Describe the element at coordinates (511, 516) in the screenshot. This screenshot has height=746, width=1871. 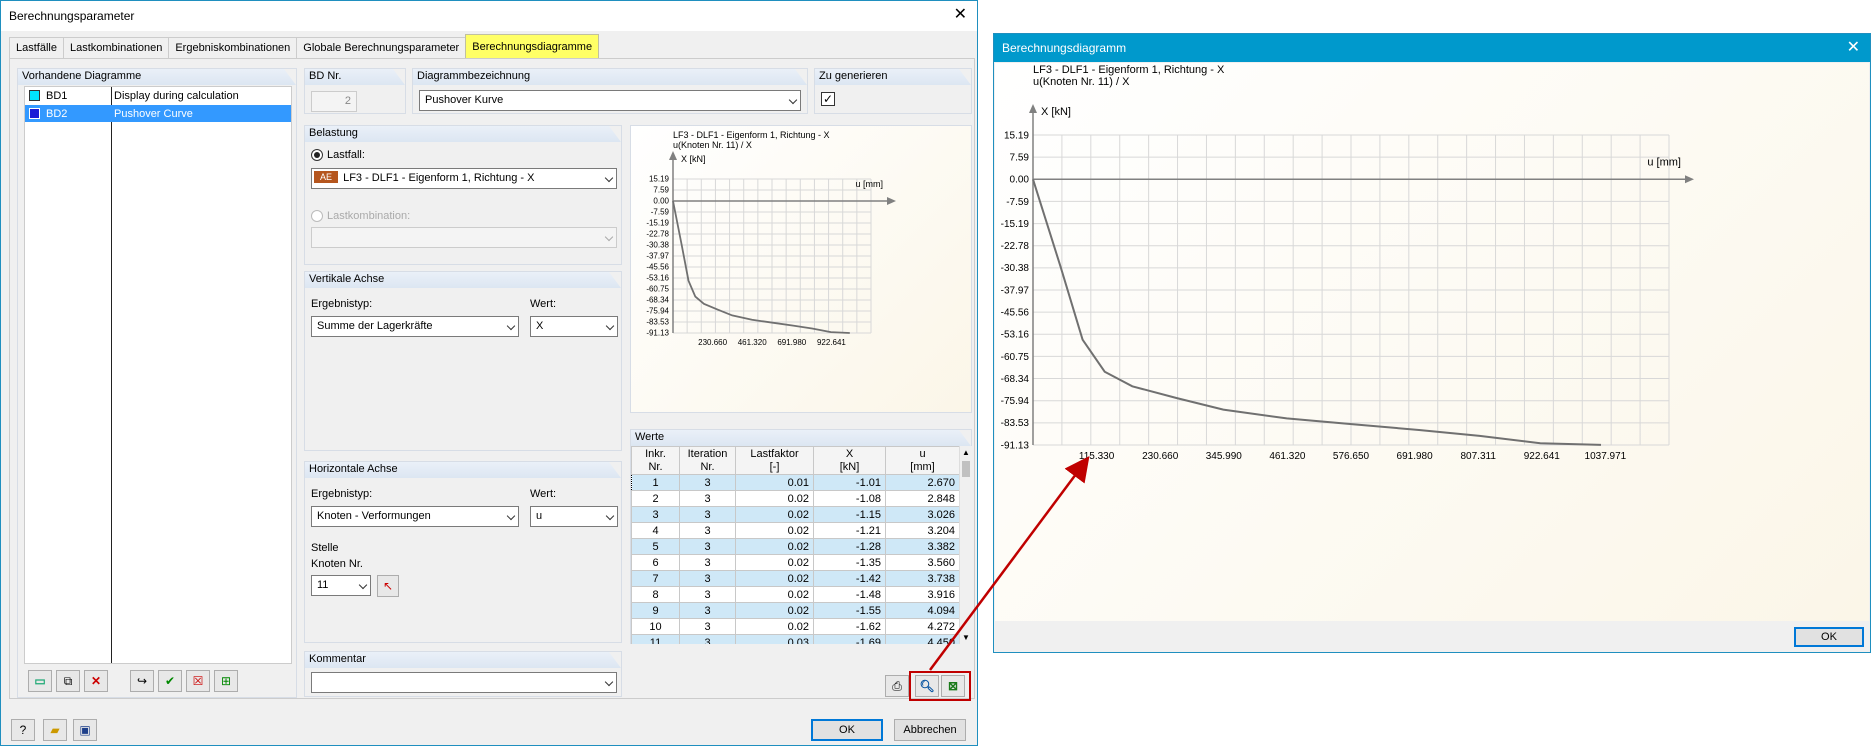
I see `chevron-down-icon` at that location.